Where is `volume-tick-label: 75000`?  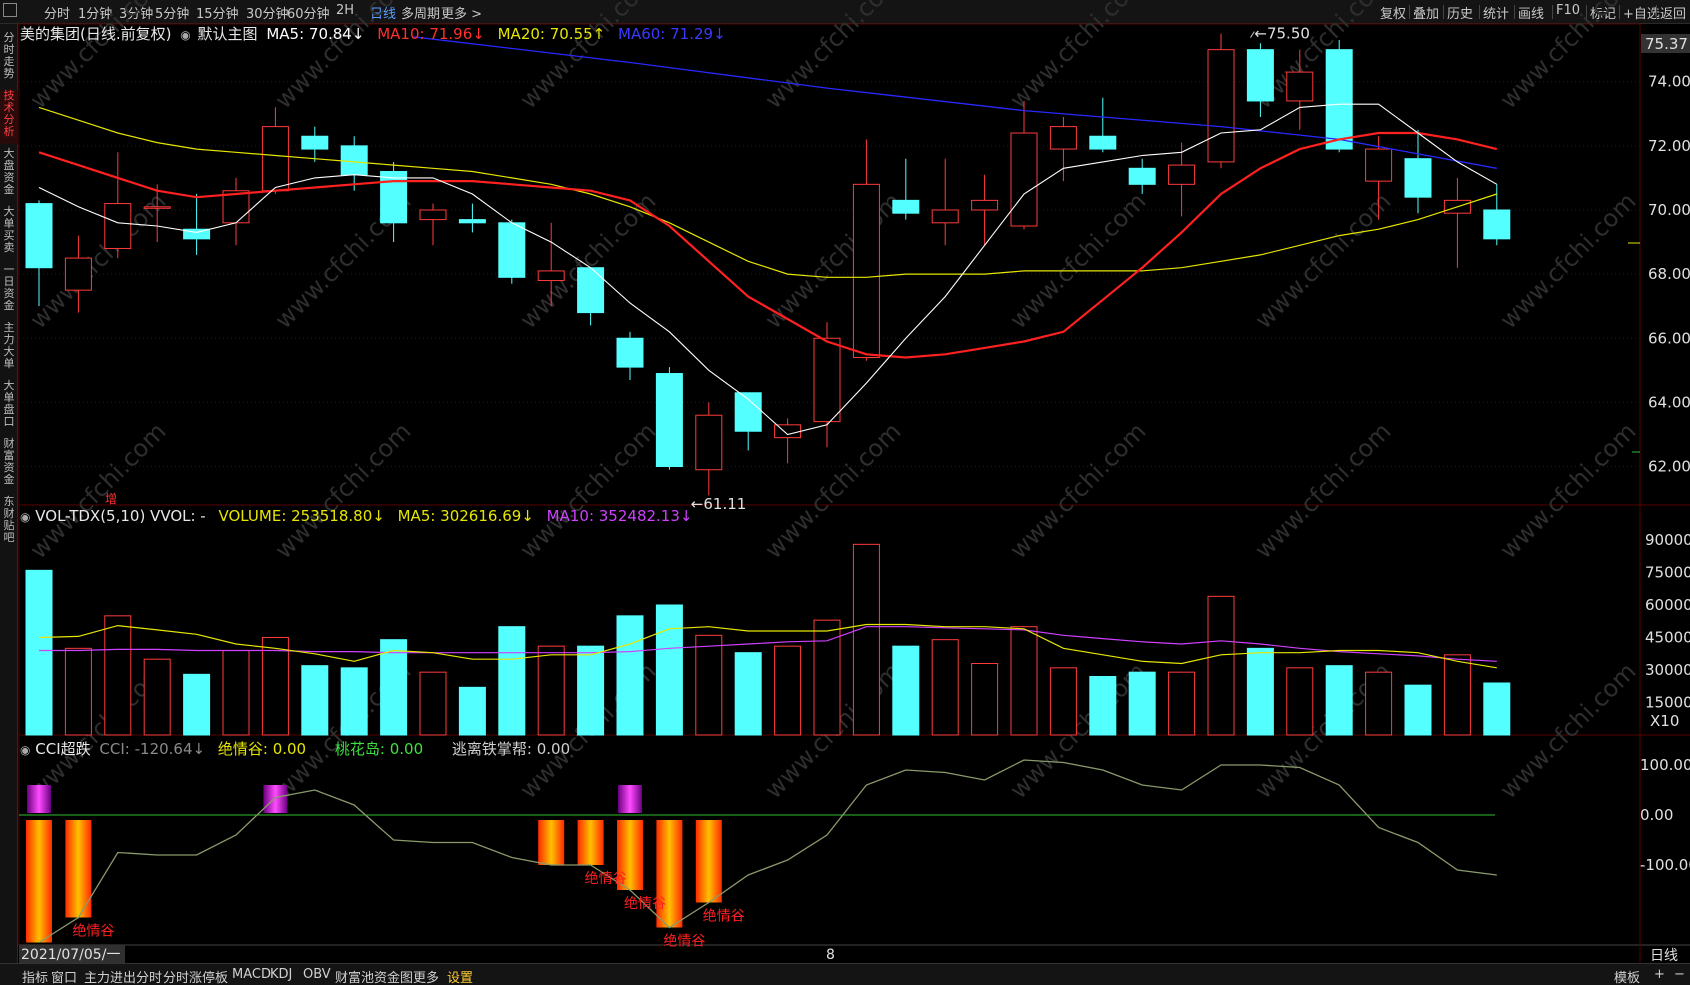 volume-tick-label: 75000 is located at coordinates (1667, 573).